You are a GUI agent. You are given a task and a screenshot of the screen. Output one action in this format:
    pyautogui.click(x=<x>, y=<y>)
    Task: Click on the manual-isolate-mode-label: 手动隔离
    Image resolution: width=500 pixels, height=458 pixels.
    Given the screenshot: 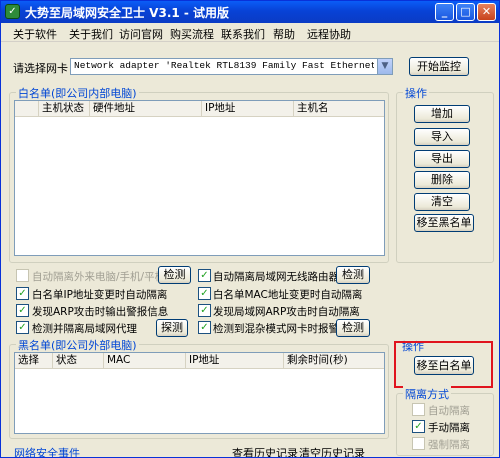 What is the action you would take?
    pyautogui.click(x=449, y=428)
    